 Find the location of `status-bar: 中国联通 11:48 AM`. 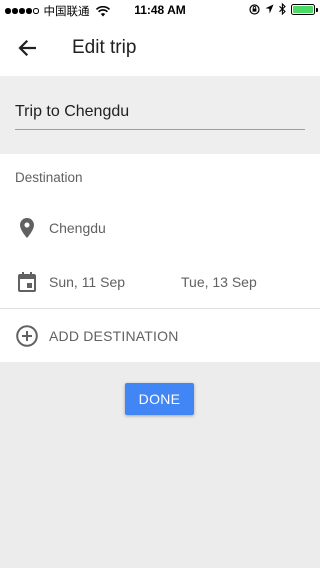

status-bar: 中国联通 11:48 AM is located at coordinates (160, 10).